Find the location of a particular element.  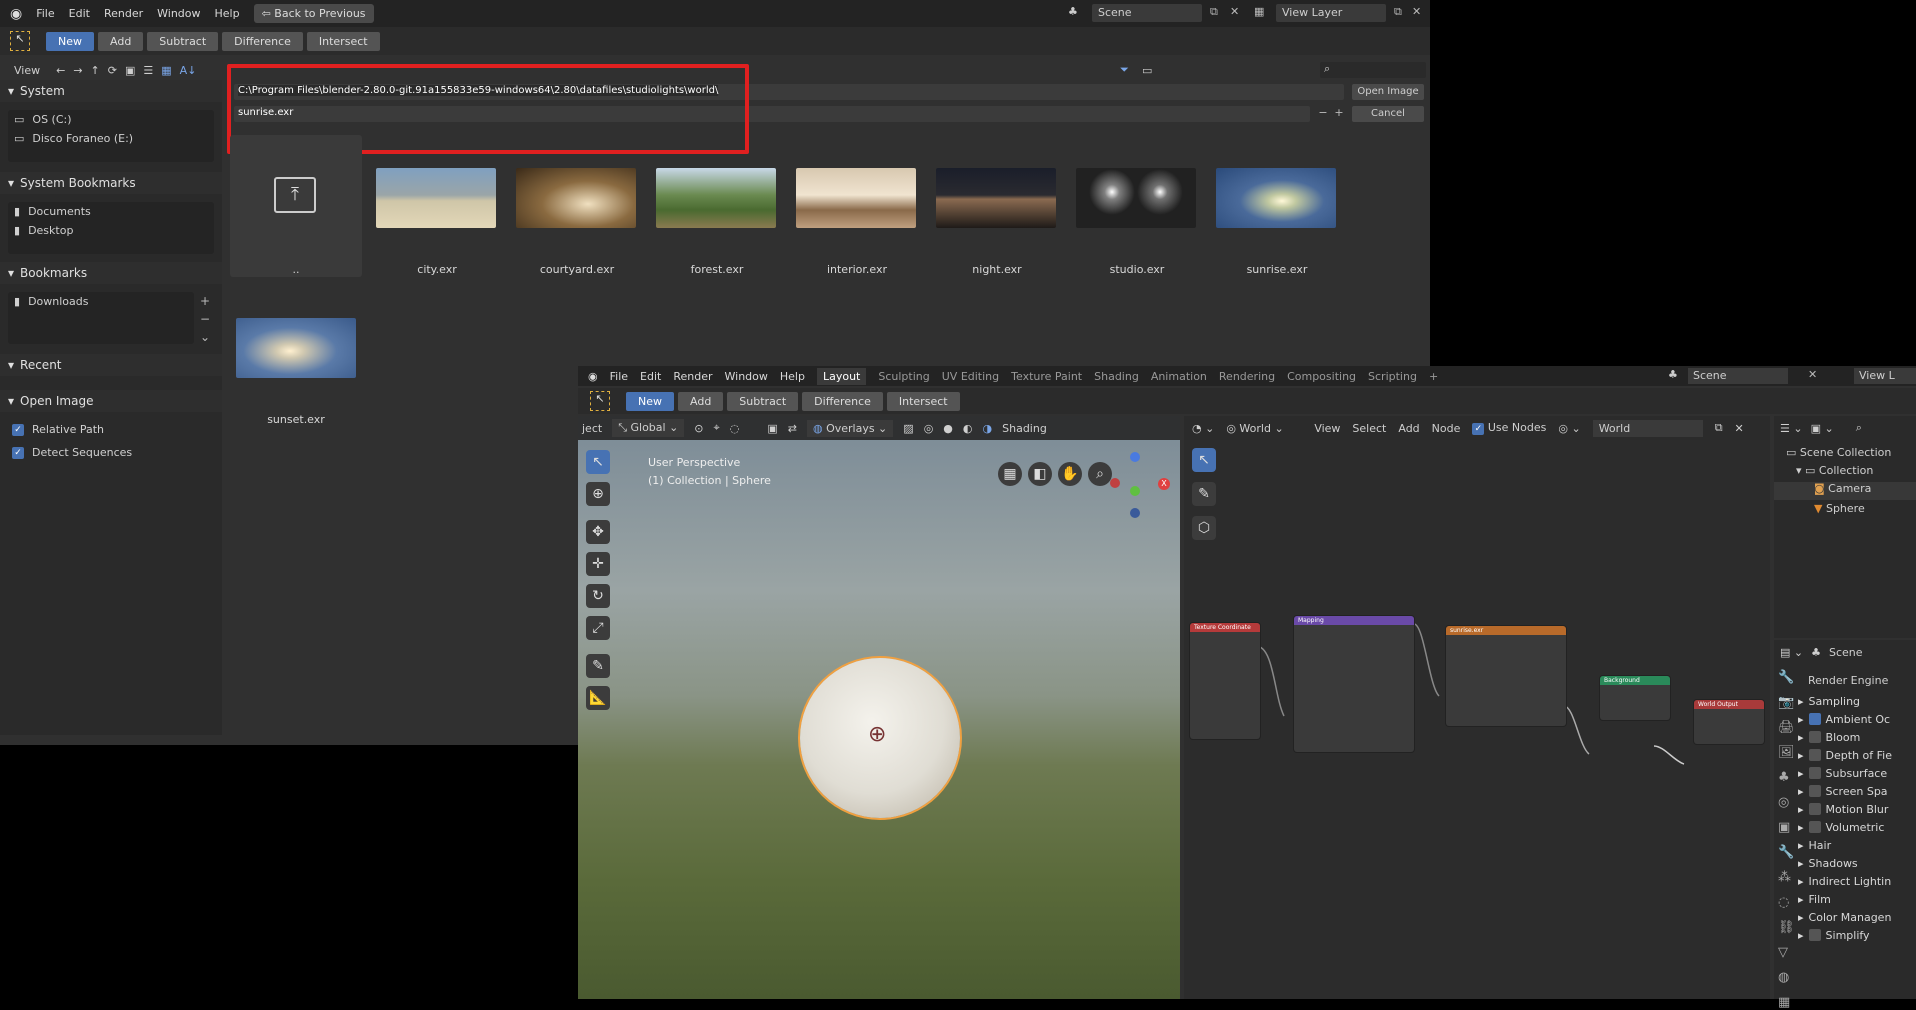

node-background: Background is located at coordinates (1635, 698).